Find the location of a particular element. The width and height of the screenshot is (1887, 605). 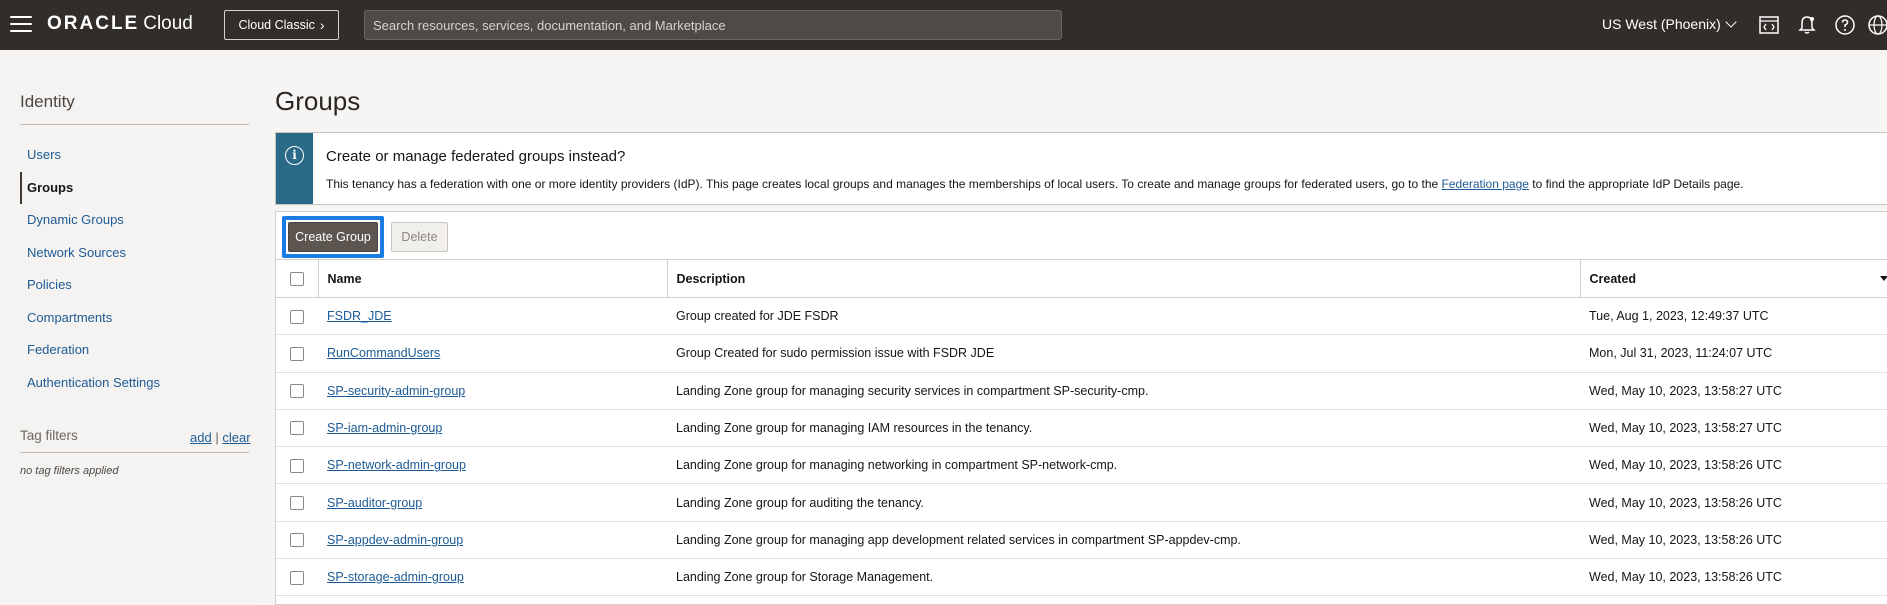

cloud-classic-button: Cloud Classic › is located at coordinates (281, 25).